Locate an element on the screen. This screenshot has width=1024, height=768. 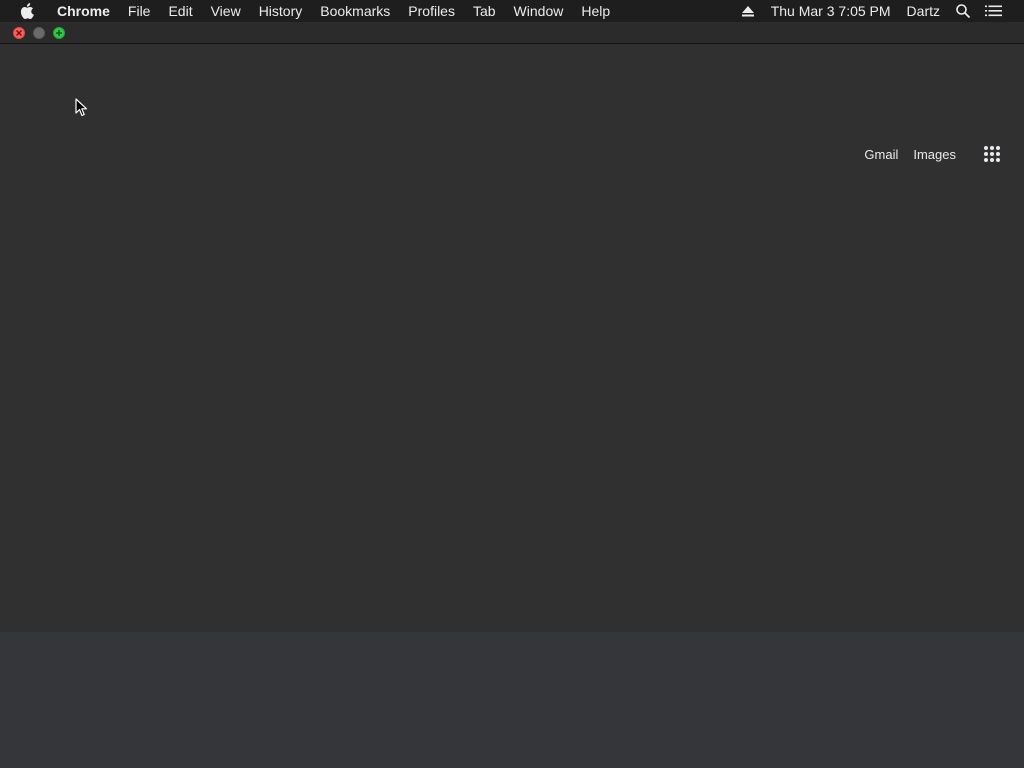
menu-edit: Edit is located at coordinates (180, 11).